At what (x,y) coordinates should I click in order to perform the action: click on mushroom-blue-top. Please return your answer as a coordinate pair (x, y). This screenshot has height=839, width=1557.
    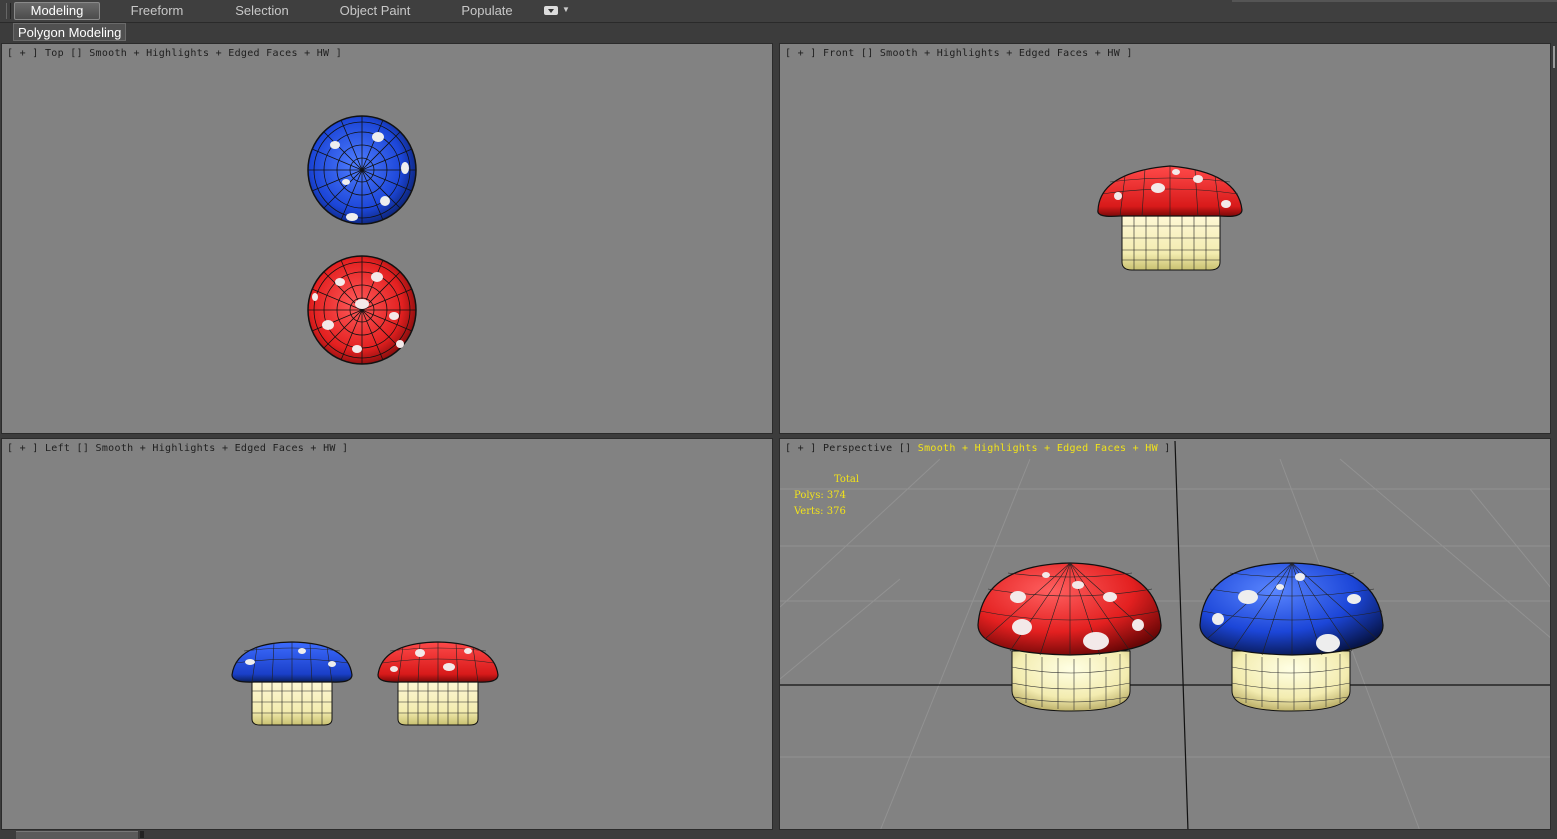
    Looking at the image, I should click on (362, 170).